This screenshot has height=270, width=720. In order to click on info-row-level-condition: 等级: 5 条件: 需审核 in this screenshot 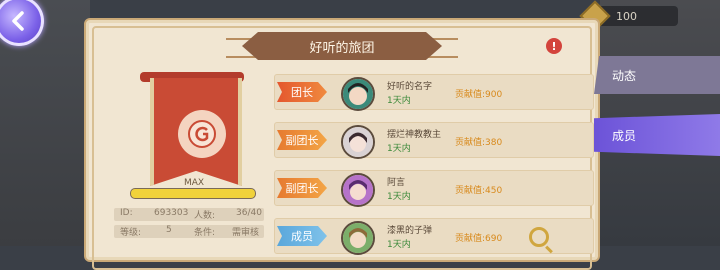, I will do `click(189, 231)`.